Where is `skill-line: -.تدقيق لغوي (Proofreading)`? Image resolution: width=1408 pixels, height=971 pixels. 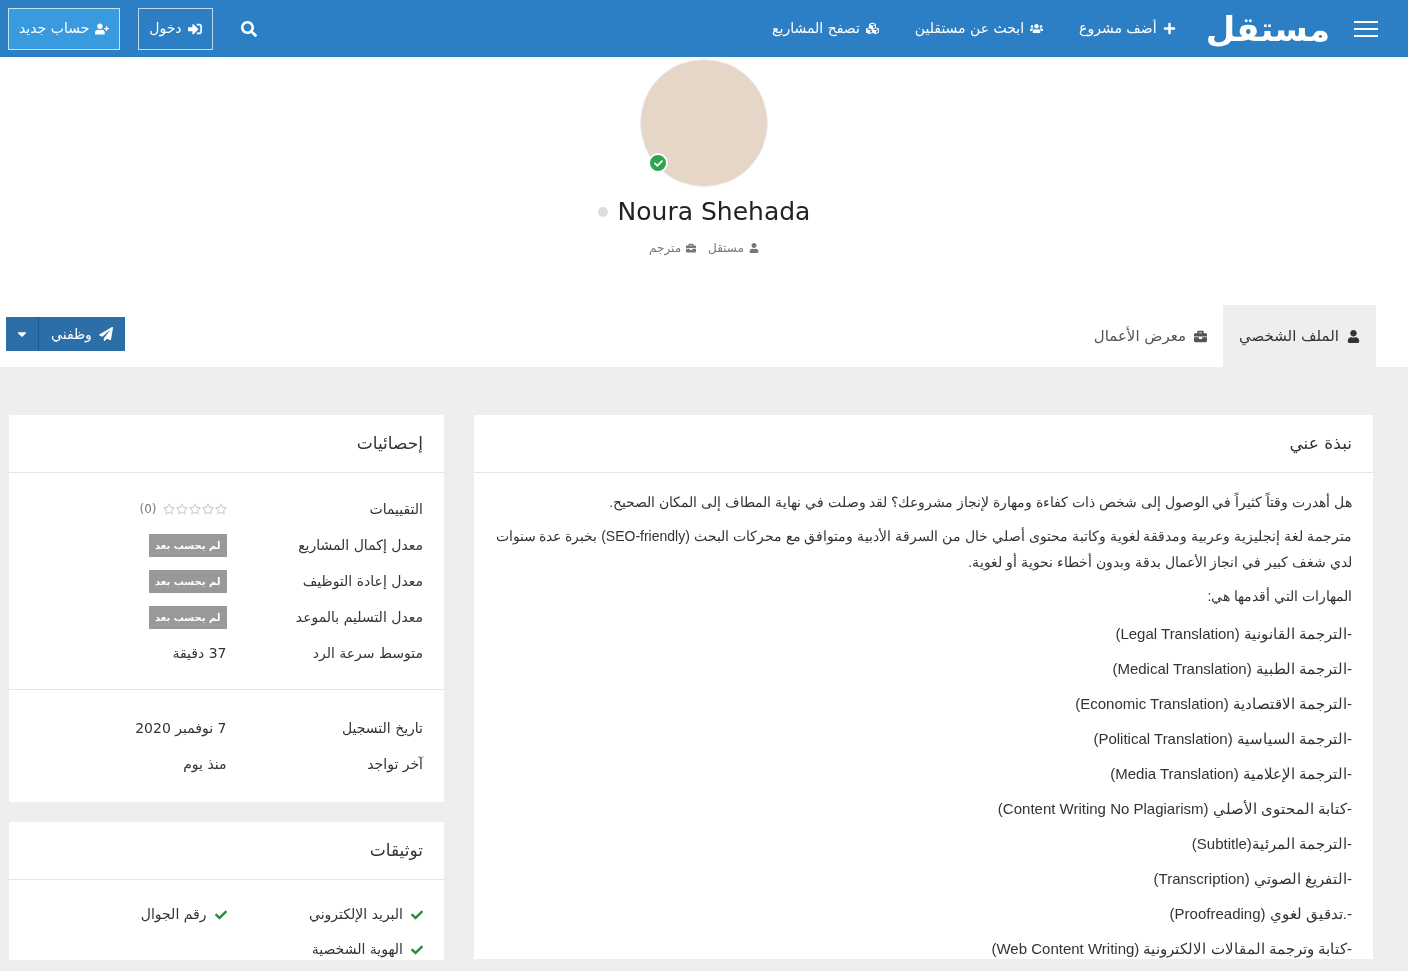
skill-line: -.تدقيق لغوي (Proofreading) is located at coordinates (1260, 914).